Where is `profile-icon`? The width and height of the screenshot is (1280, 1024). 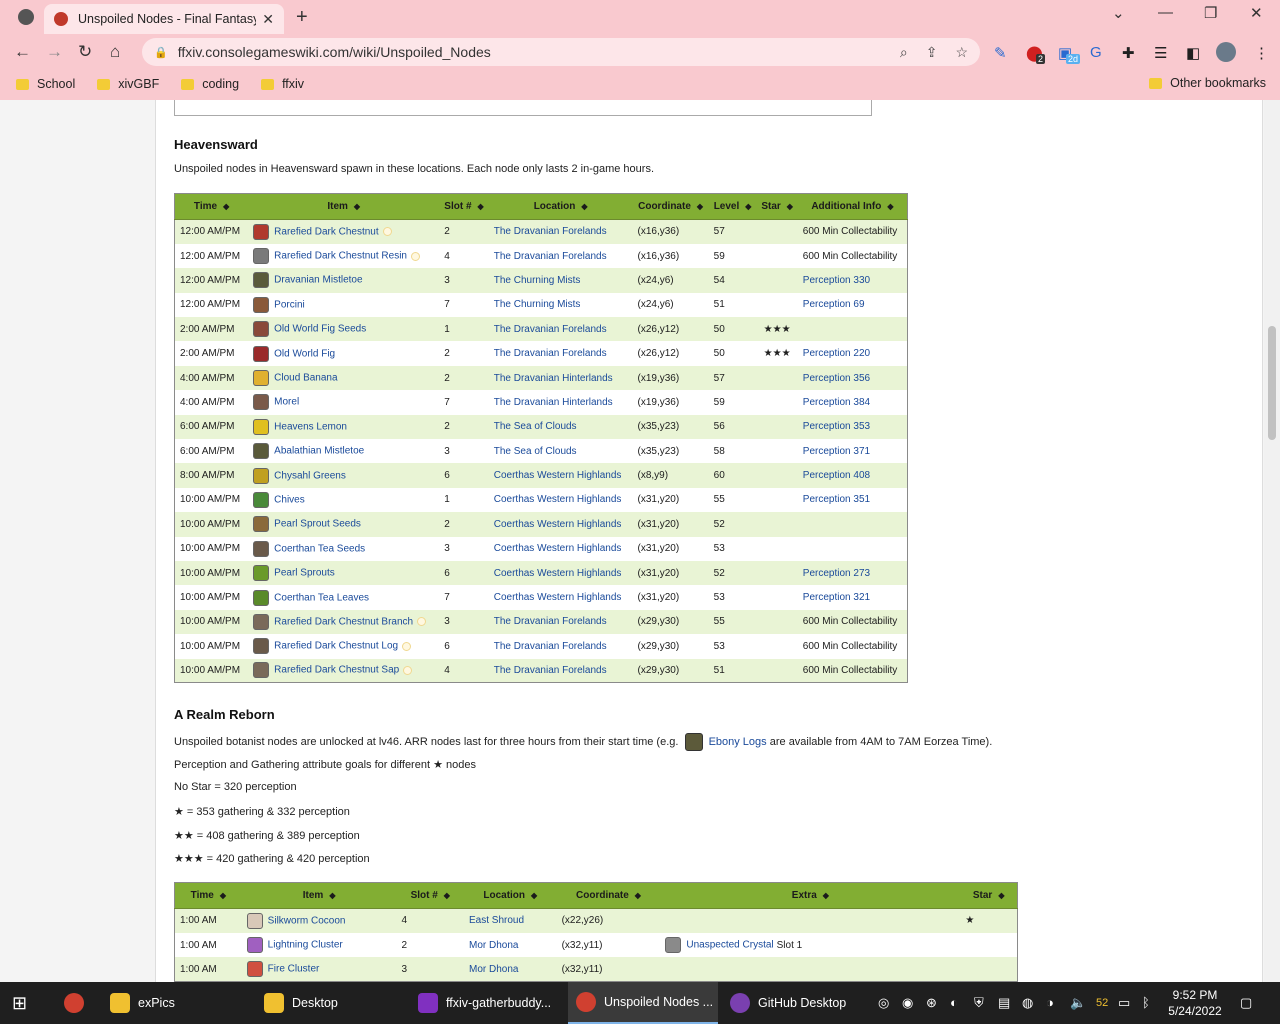
profile-icon is located at coordinates (26, 17).